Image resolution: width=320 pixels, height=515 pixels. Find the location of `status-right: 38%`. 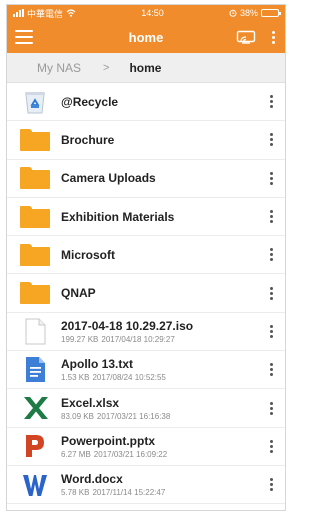

status-right: 38% is located at coordinates (255, 13).